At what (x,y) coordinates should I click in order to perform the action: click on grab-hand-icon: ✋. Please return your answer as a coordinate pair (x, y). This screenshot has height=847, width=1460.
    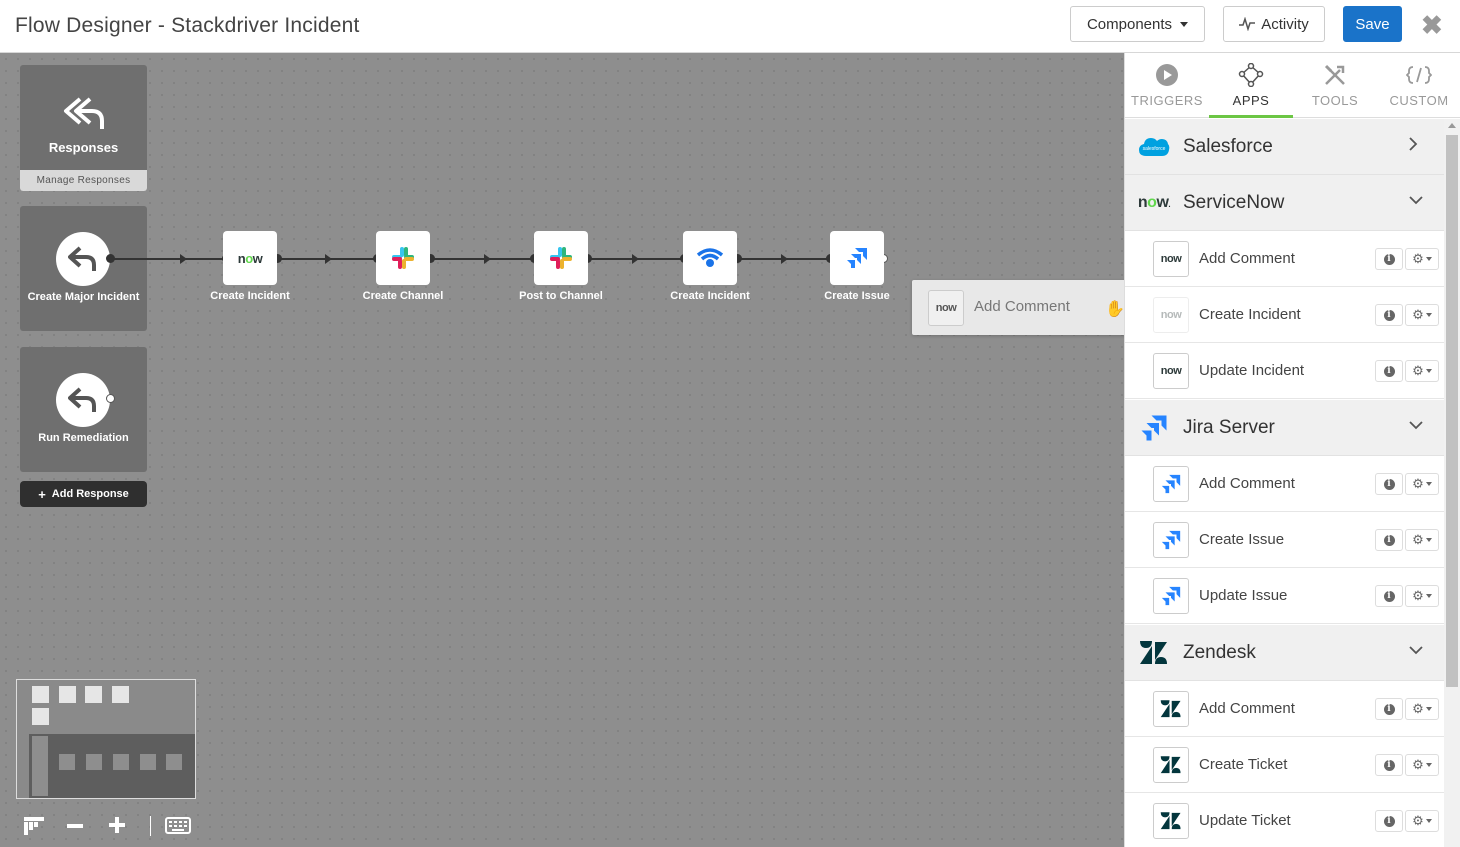
    Looking at the image, I should click on (1115, 309).